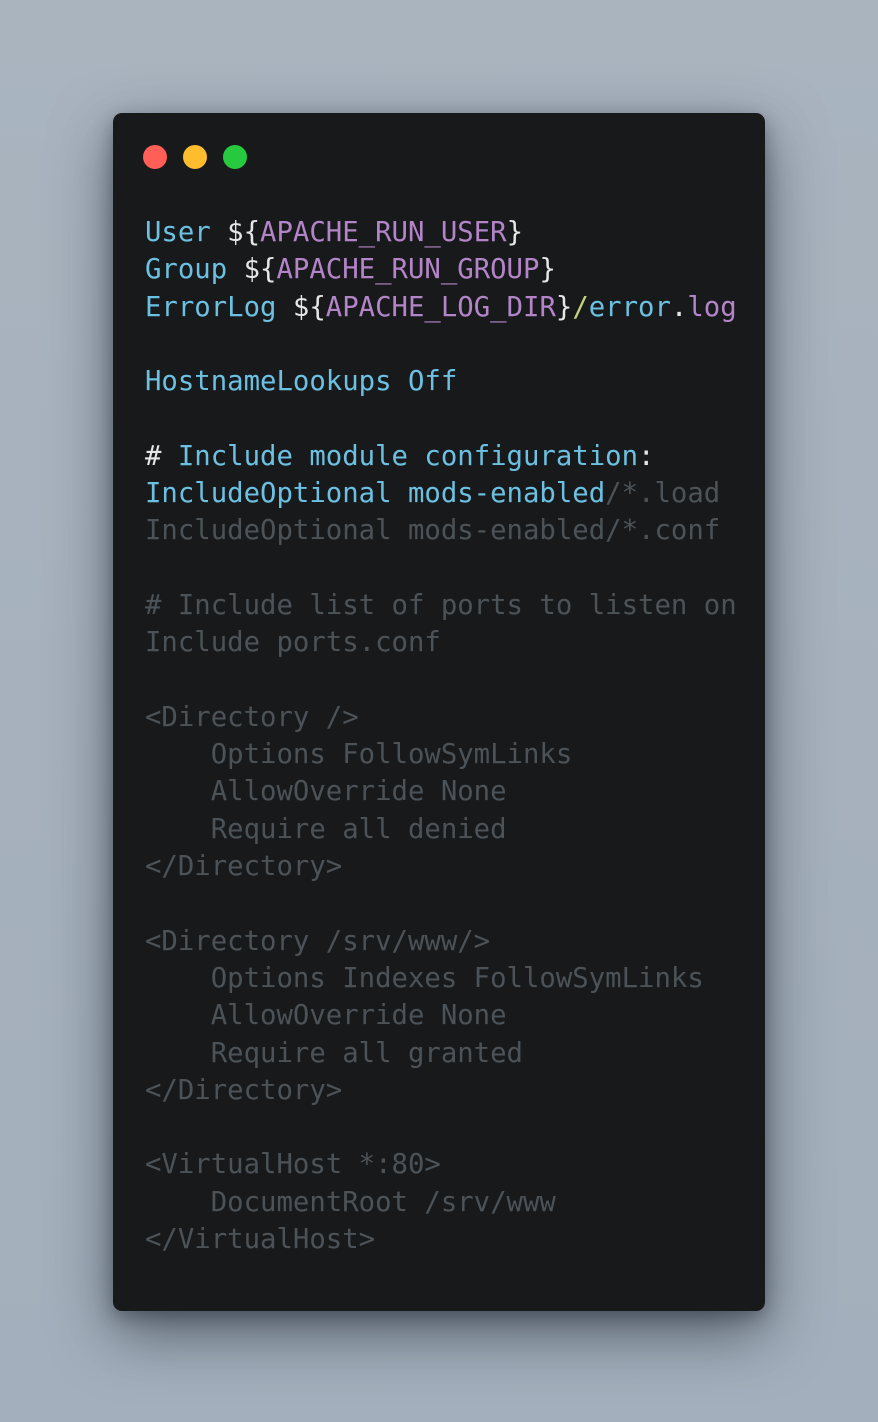 This screenshot has height=1422, width=878. Describe the element at coordinates (161, 456) in the screenshot. I see `code-token: #` at that location.